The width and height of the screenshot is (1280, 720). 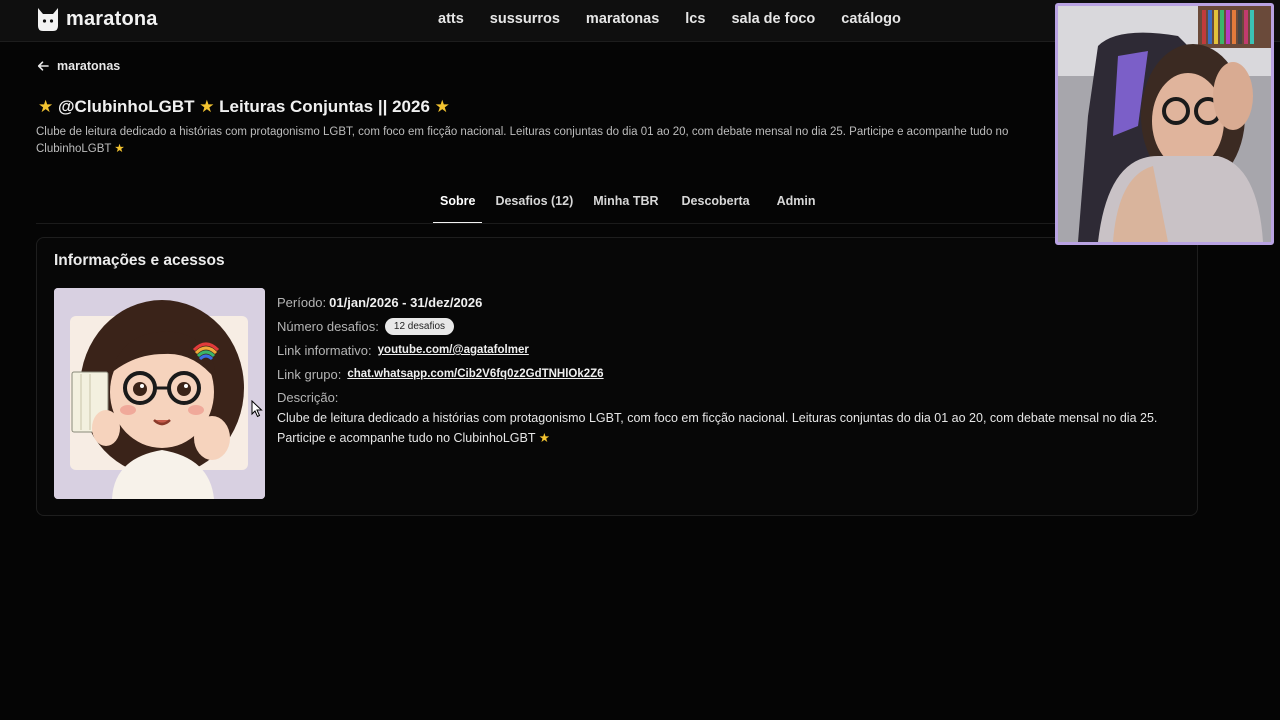 I want to click on tab-admin: Admin, so click(x=796, y=209).